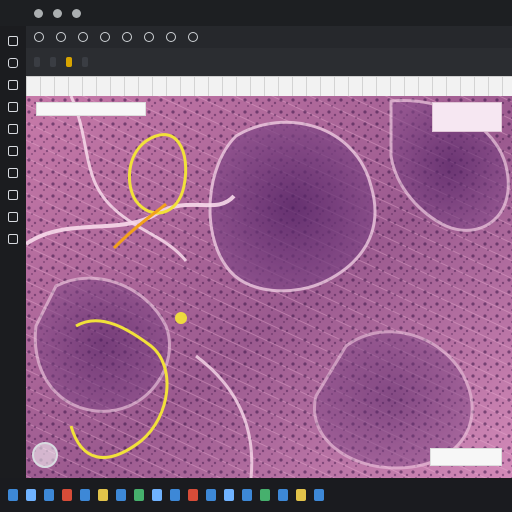  Describe the element at coordinates (466, 457) in the screenshot. I see `scale-bar` at that location.